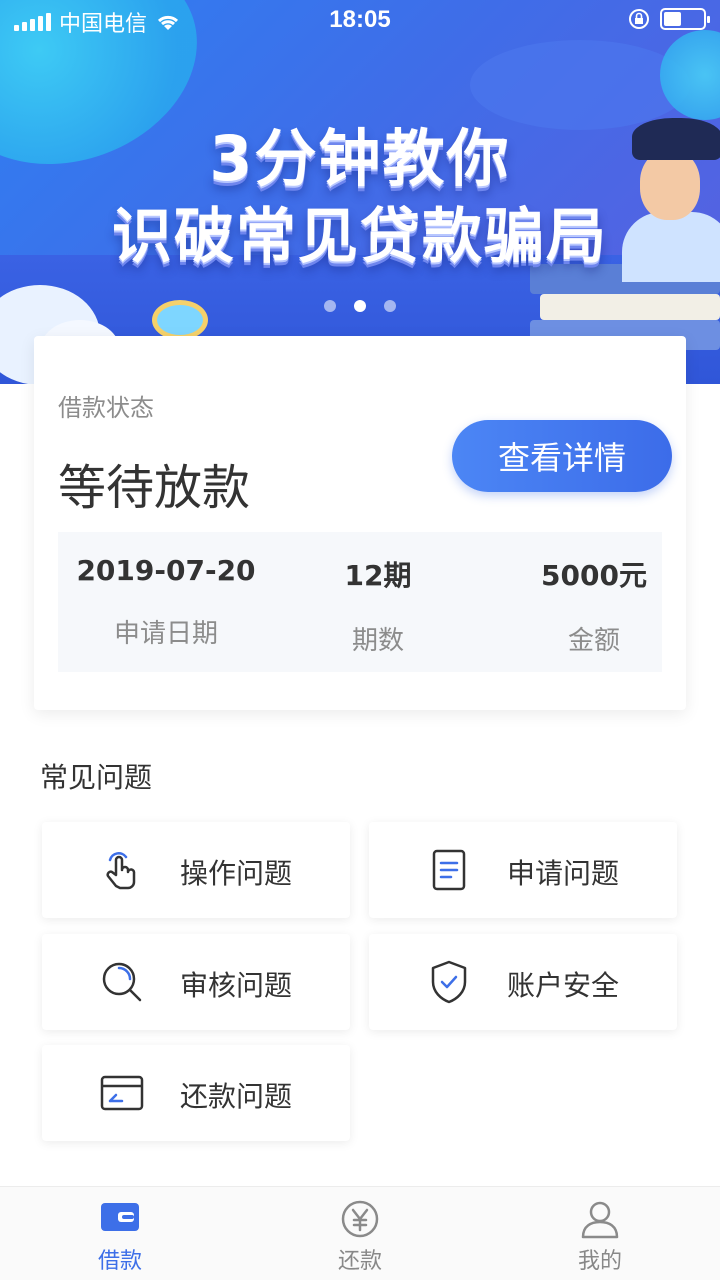 The width and height of the screenshot is (720, 1280). Describe the element at coordinates (378, 575) in the screenshot. I see `term-value: 12期` at that location.